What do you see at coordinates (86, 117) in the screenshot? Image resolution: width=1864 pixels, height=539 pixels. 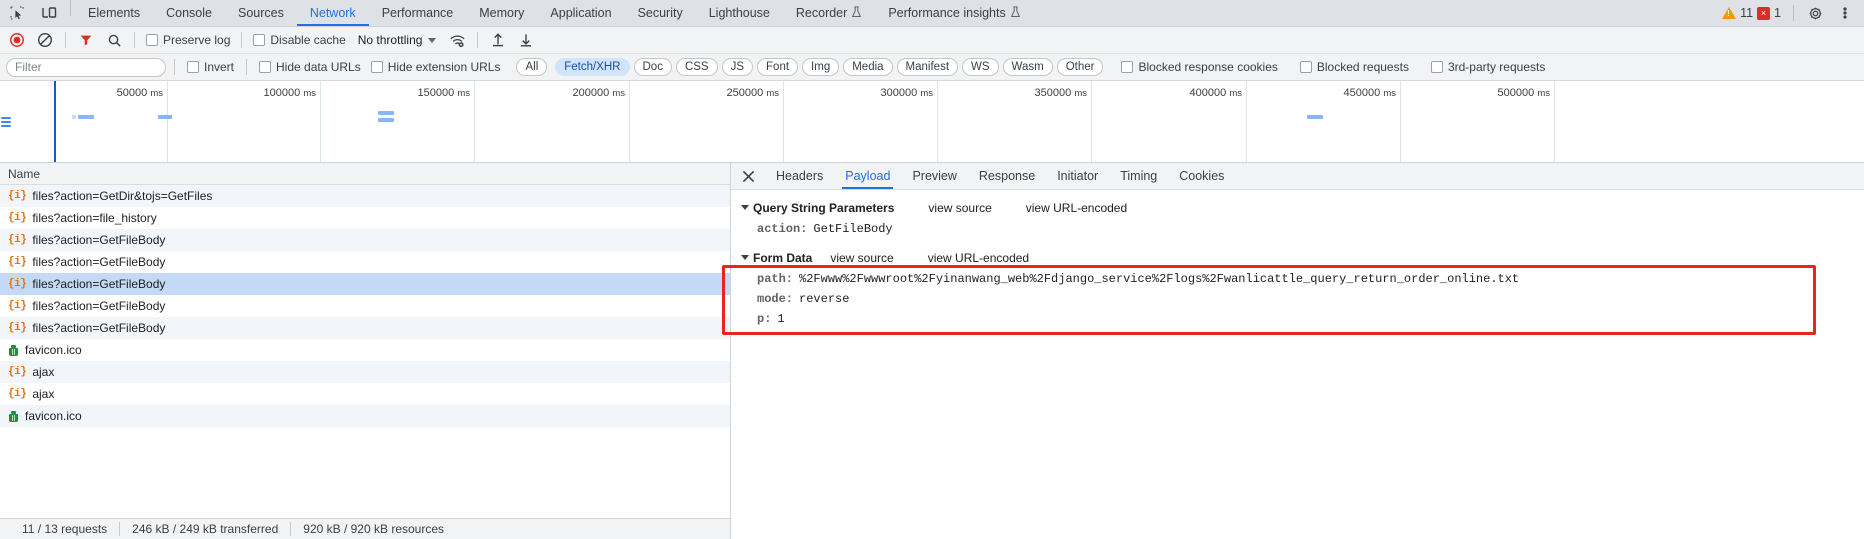 I see `overview-request-bar` at bounding box center [86, 117].